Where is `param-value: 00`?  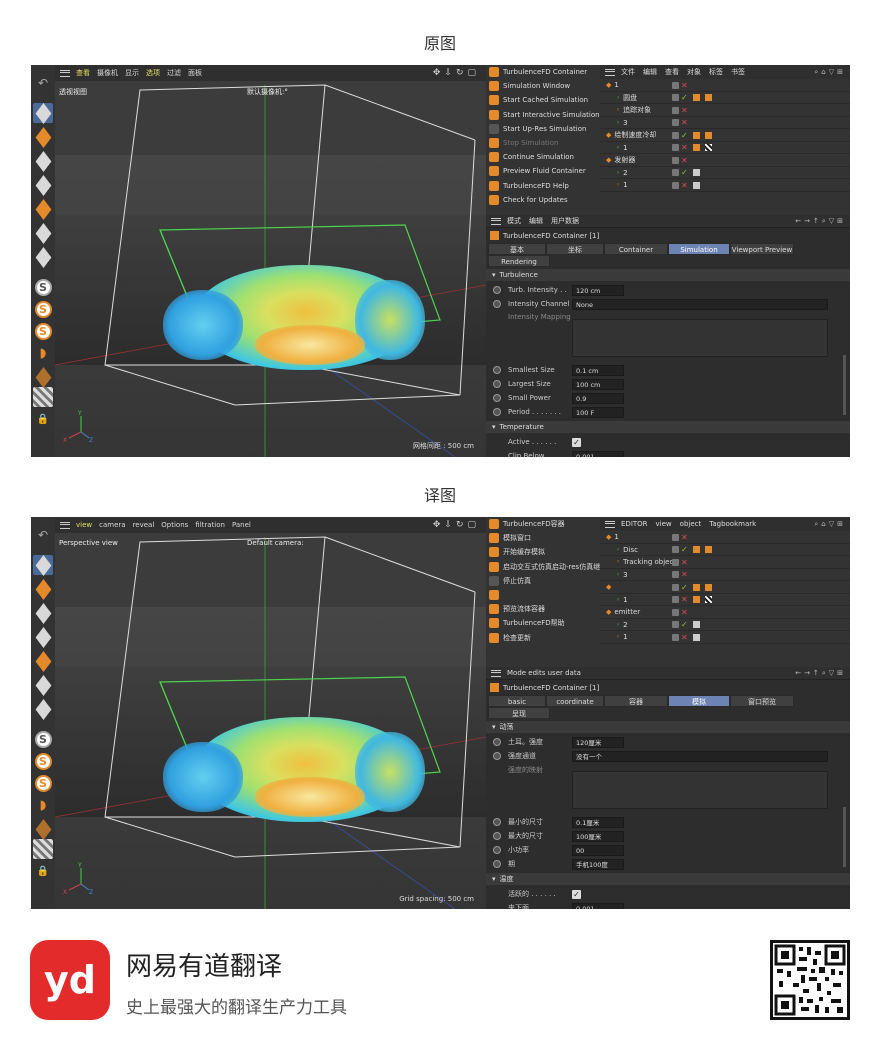 param-value: 00 is located at coordinates (598, 850).